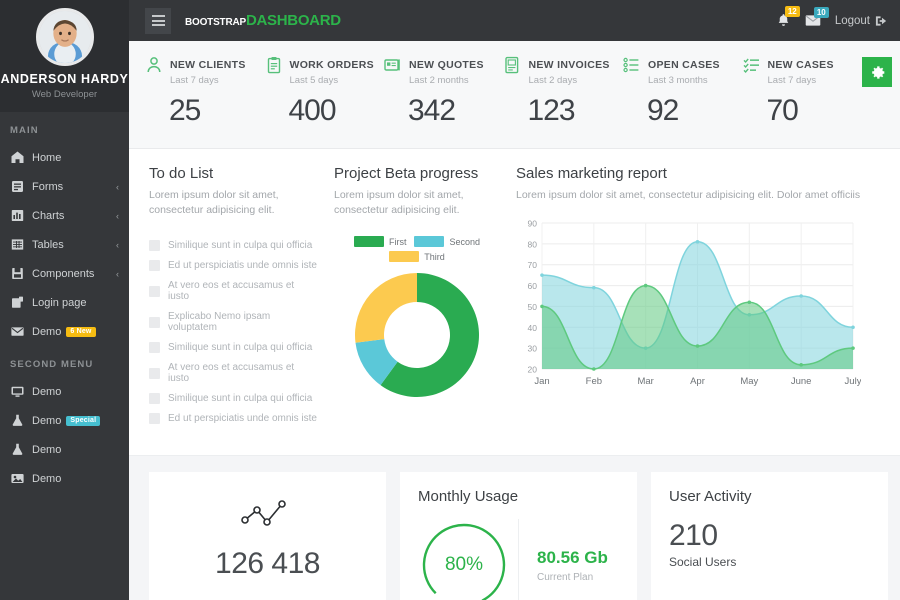 The image size is (900, 600). Describe the element at coordinates (533, 349) in the screenshot. I see `y-axis-tick-label: 30` at that location.